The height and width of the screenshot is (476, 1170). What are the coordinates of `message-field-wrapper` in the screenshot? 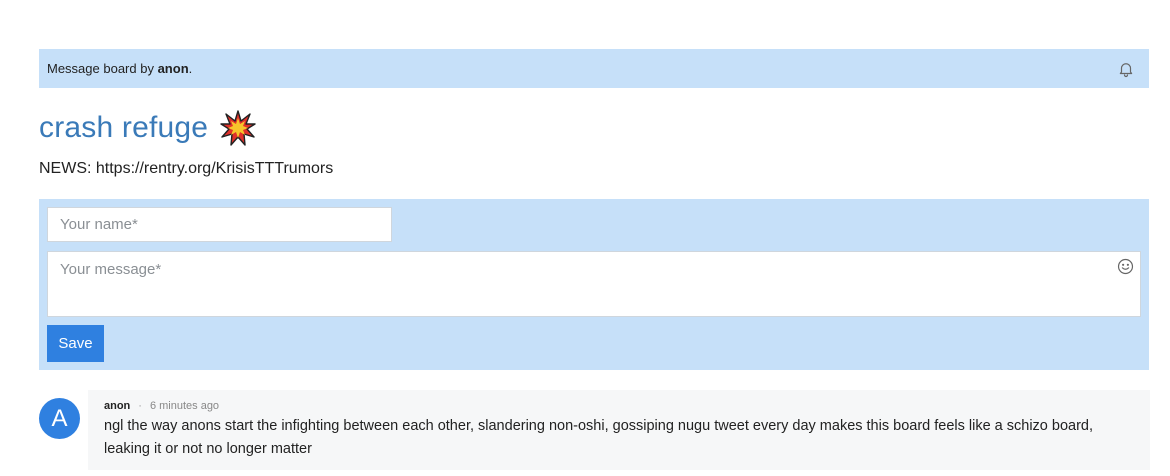 It's located at (594, 284).